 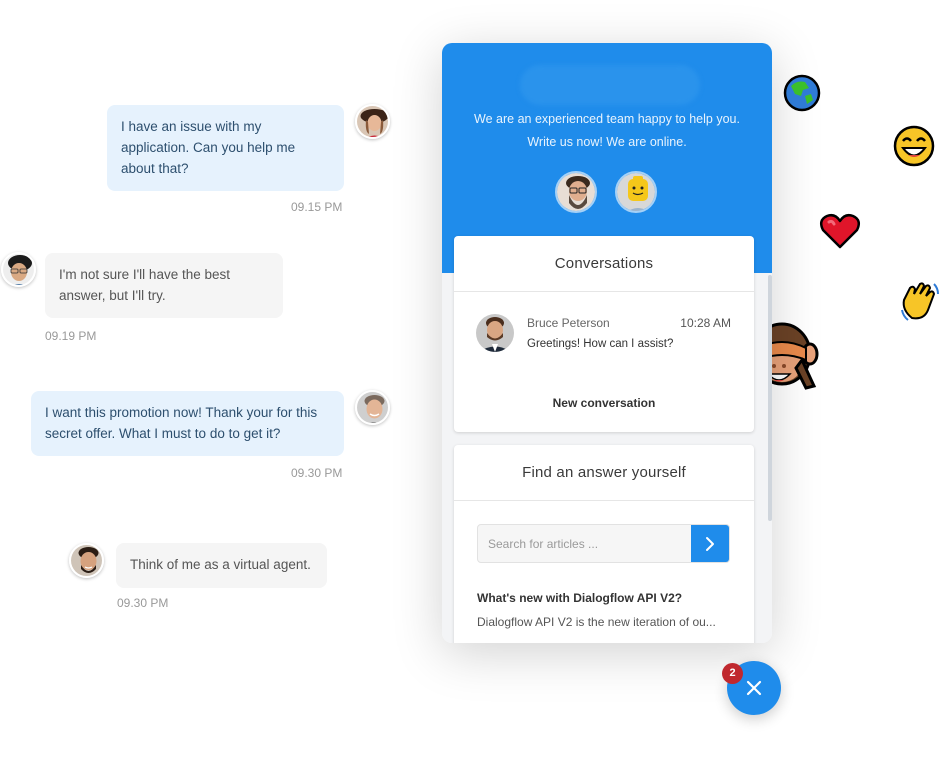 What do you see at coordinates (495, 333) in the screenshot?
I see `bruce-peterson-avatar` at bounding box center [495, 333].